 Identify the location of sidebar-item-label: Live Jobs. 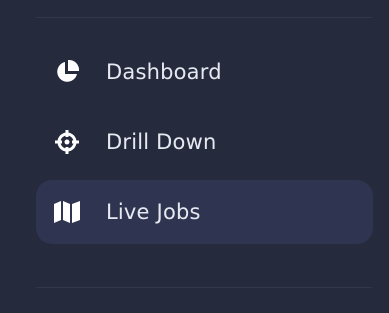
(153, 212).